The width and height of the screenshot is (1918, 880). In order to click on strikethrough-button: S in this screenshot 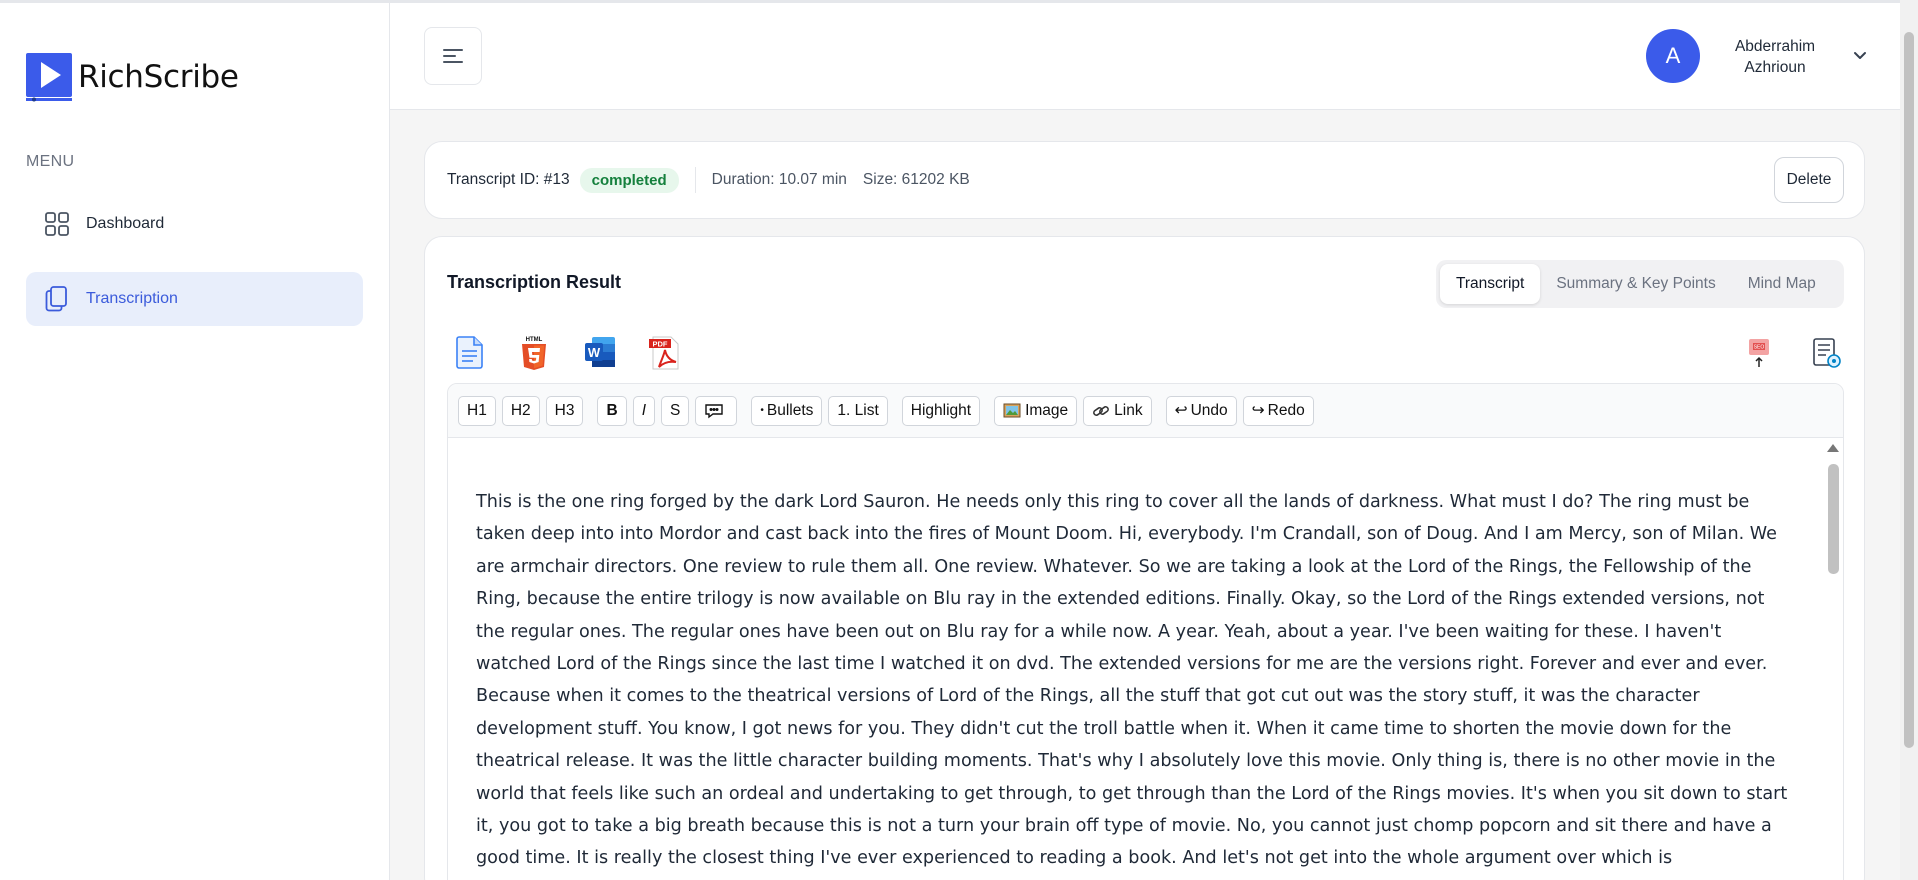, I will do `click(675, 410)`.